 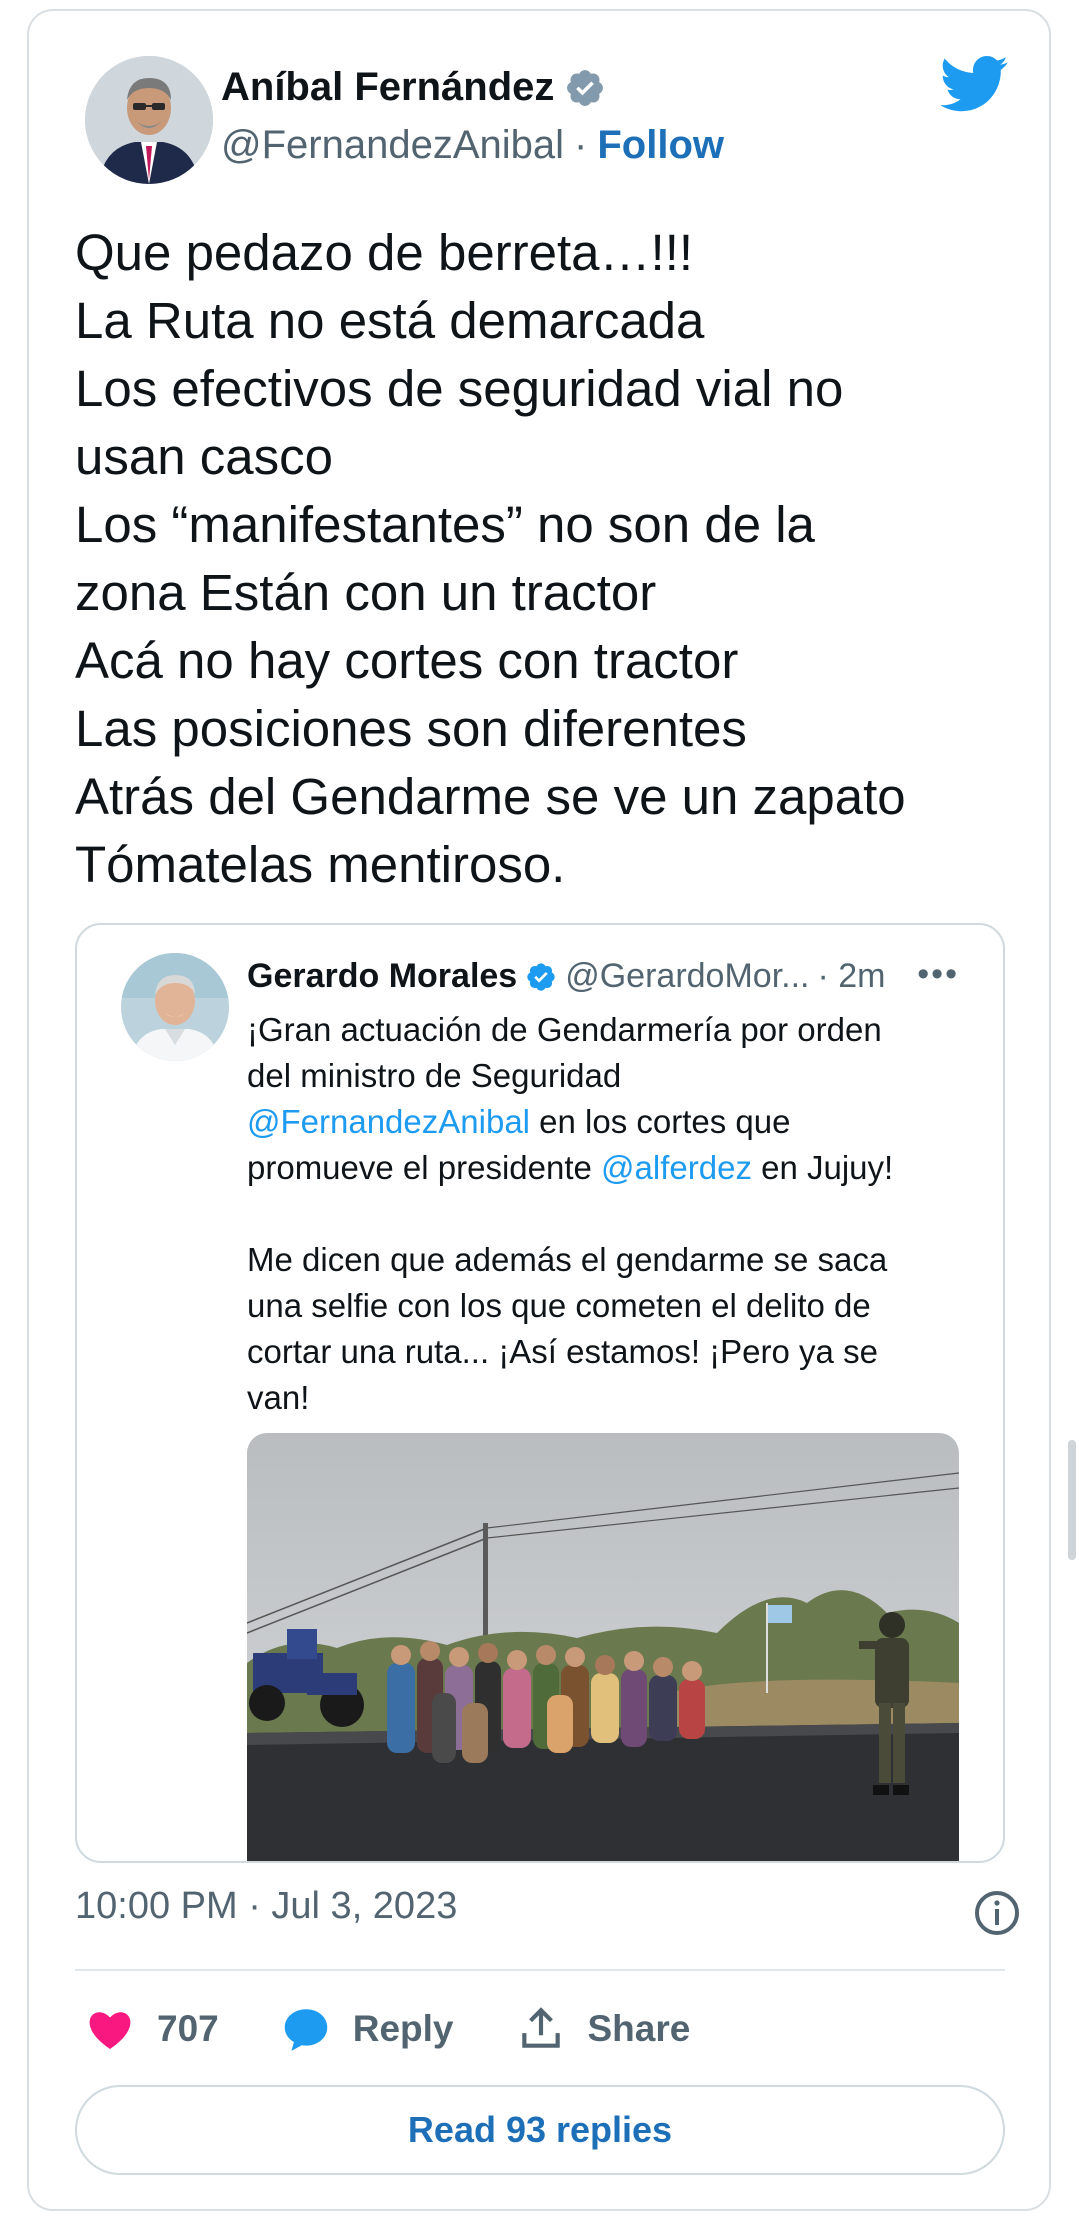 What do you see at coordinates (660, 1121) in the screenshot?
I see `quoted-line-text: en los cortes que` at bounding box center [660, 1121].